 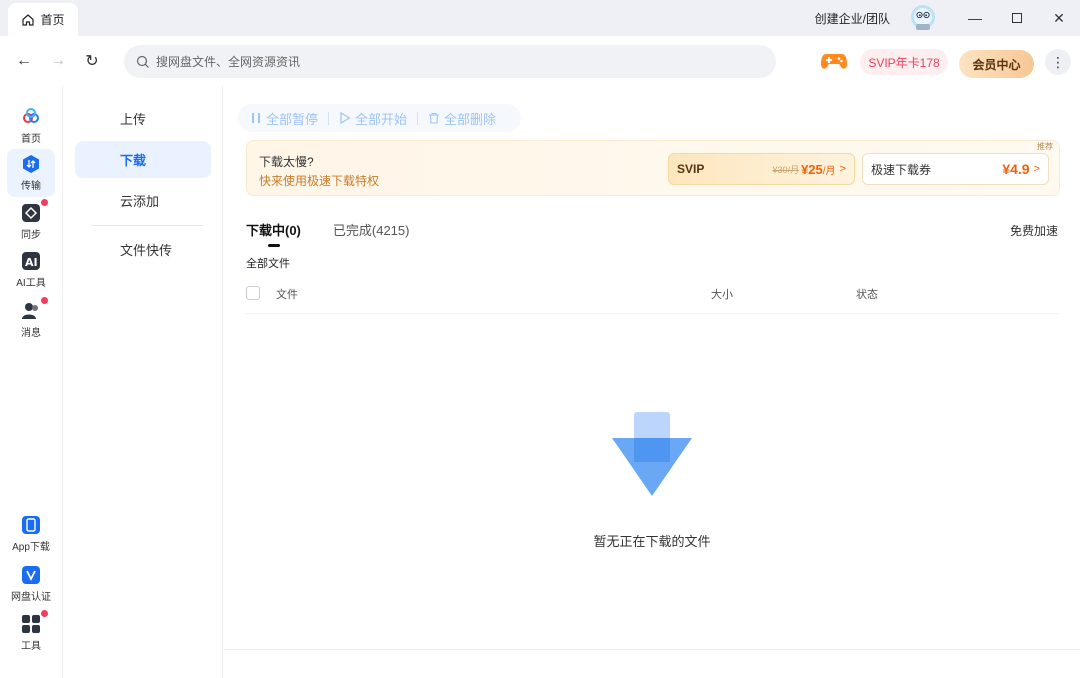 What do you see at coordinates (31, 333) in the screenshot?
I see `rail-label: 消息` at bounding box center [31, 333].